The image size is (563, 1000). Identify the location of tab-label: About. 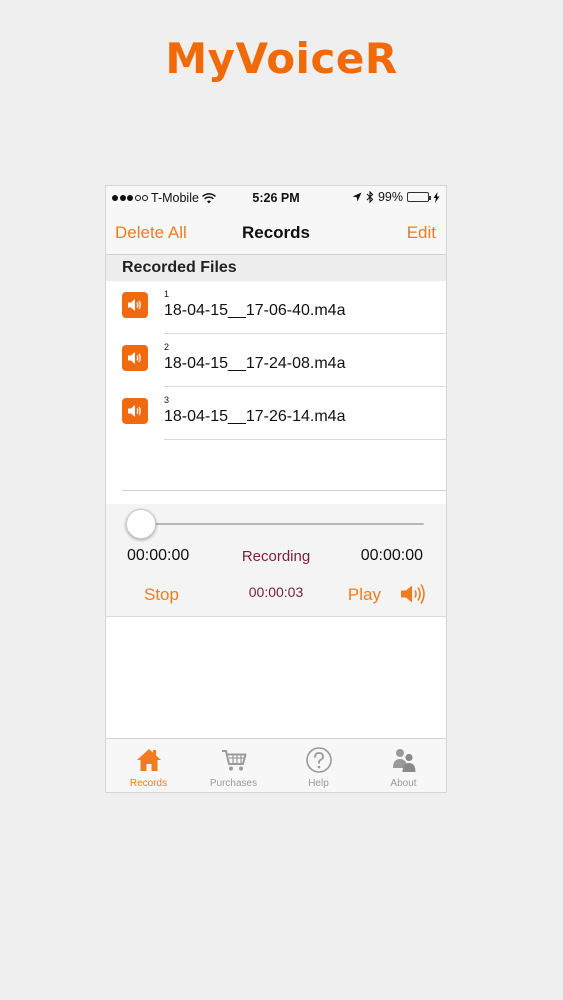
(403, 783).